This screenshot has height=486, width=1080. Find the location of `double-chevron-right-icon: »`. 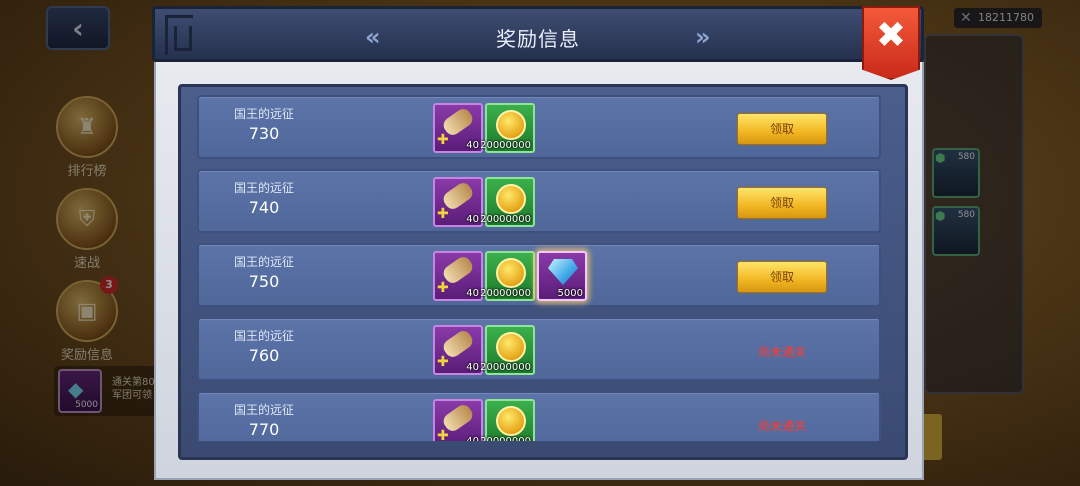

double-chevron-right-icon: » is located at coordinates (702, 37).